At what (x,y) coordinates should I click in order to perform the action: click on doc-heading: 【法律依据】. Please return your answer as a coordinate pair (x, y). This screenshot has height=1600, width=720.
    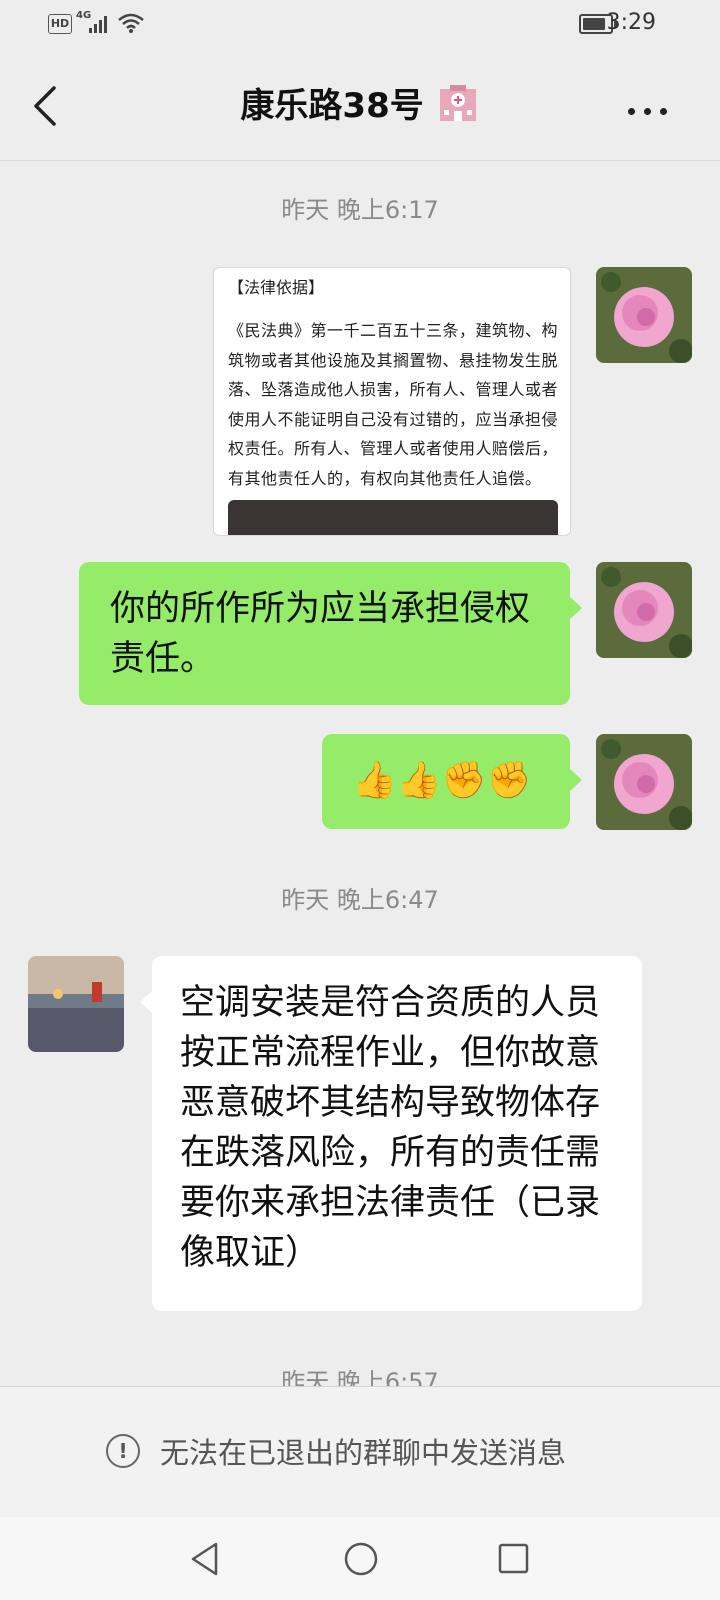
    Looking at the image, I should click on (276, 287).